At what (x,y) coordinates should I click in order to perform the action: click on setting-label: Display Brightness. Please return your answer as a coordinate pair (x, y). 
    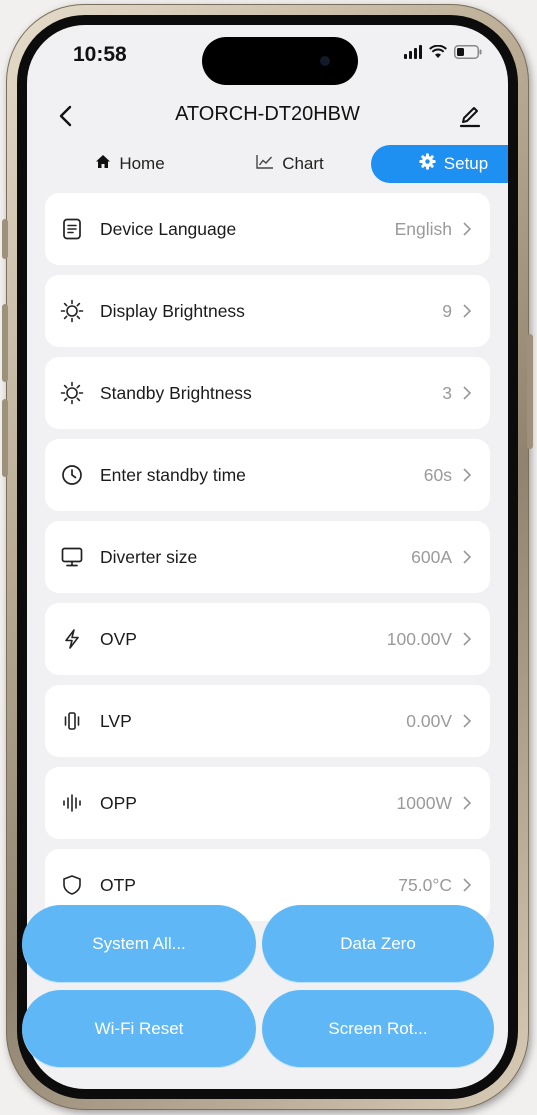
    Looking at the image, I should click on (172, 310).